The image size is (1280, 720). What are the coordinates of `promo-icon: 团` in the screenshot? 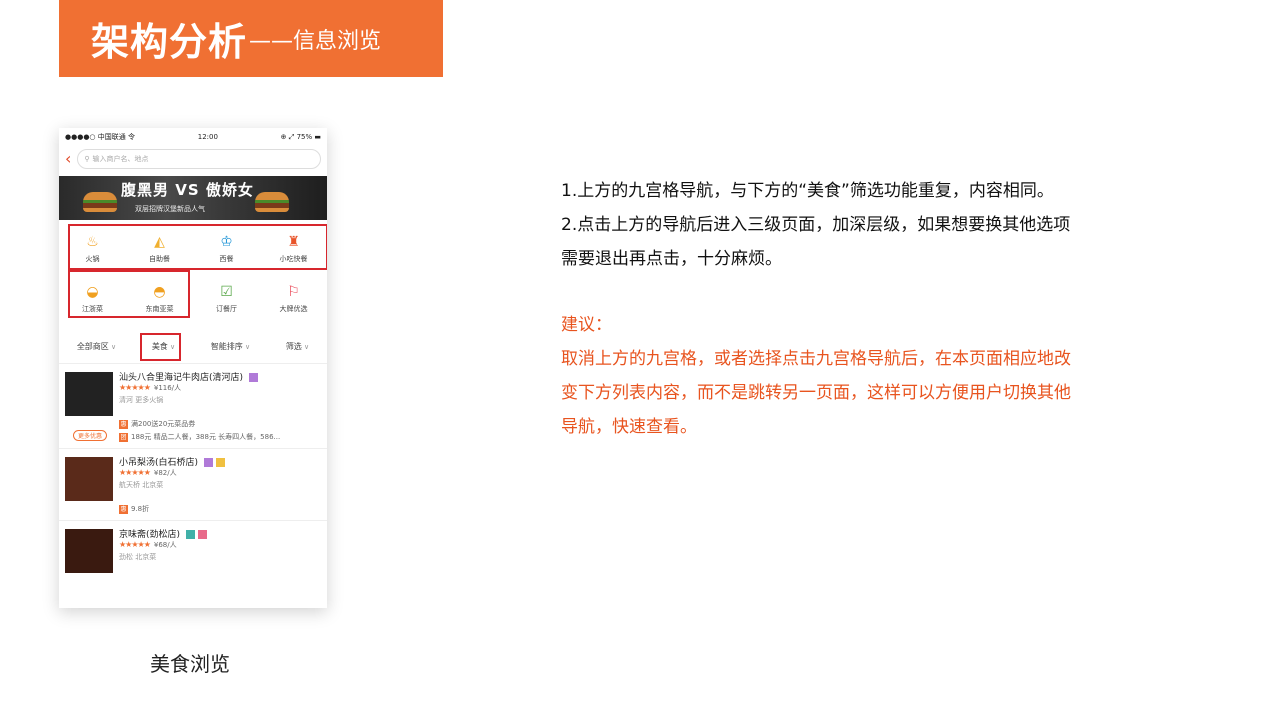 It's located at (123, 437).